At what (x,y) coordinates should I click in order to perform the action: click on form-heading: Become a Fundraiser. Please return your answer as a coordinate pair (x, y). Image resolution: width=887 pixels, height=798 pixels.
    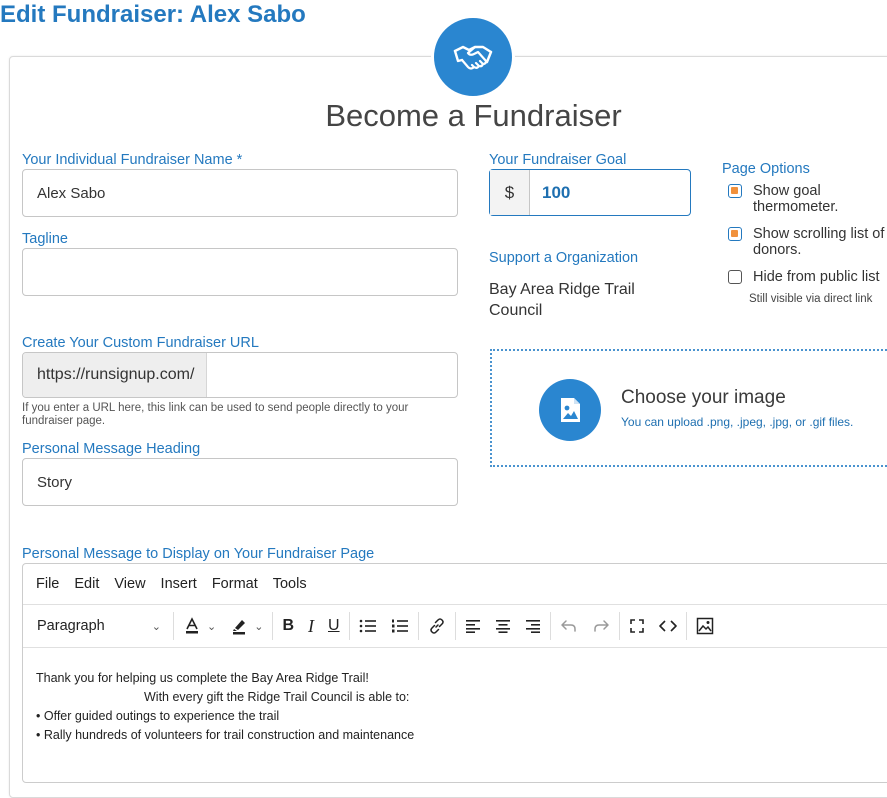
    Looking at the image, I should click on (473, 115).